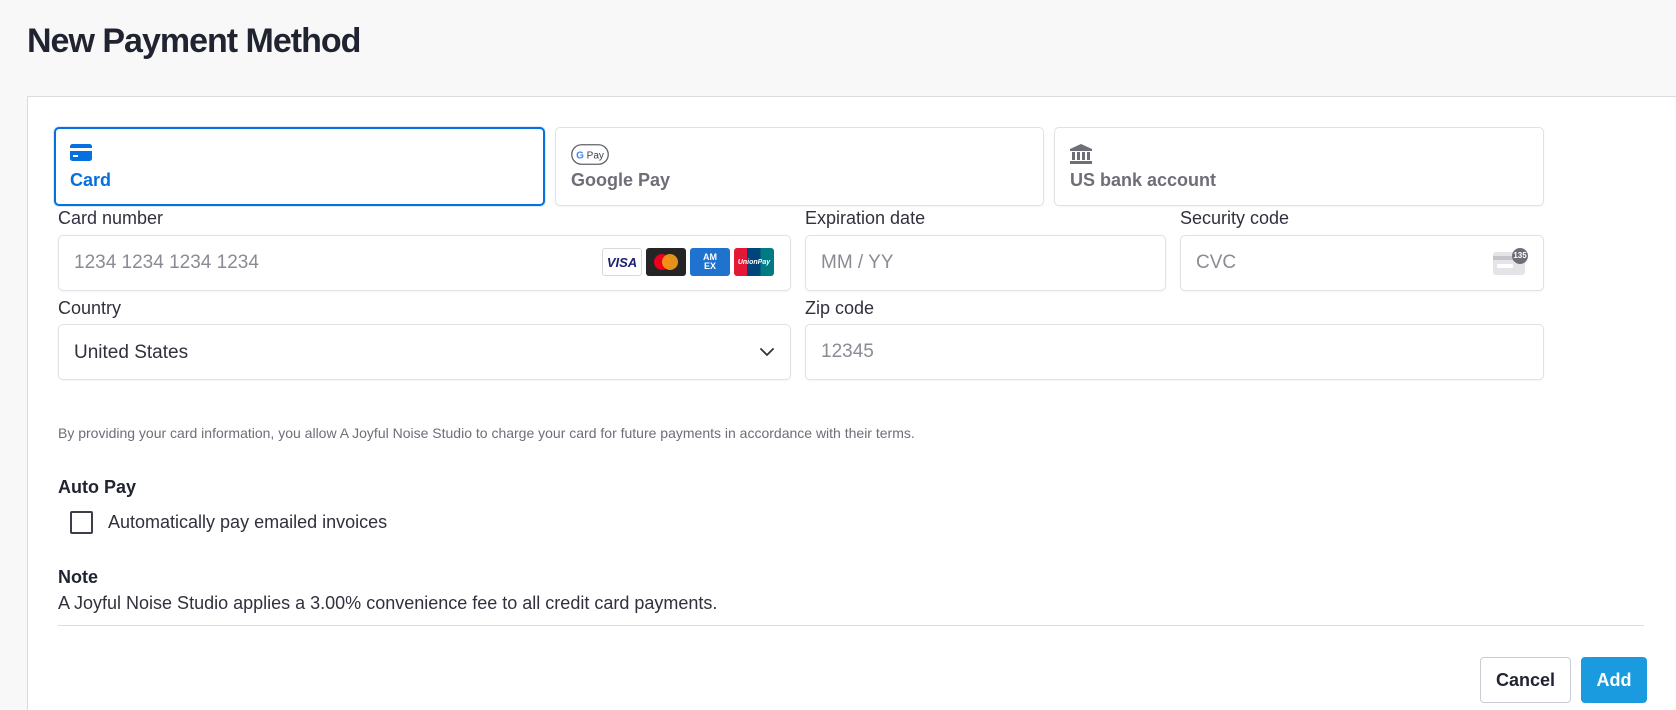 The image size is (1676, 710). I want to click on tab-google-pay-label: Google Pay, so click(621, 180).